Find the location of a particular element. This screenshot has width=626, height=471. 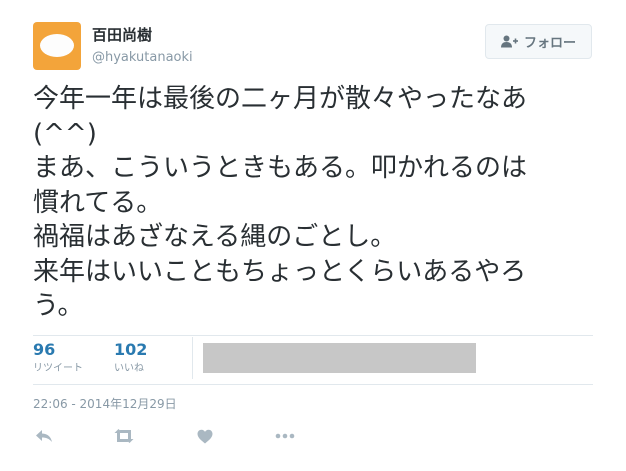

retweet-icon is located at coordinates (124, 436).